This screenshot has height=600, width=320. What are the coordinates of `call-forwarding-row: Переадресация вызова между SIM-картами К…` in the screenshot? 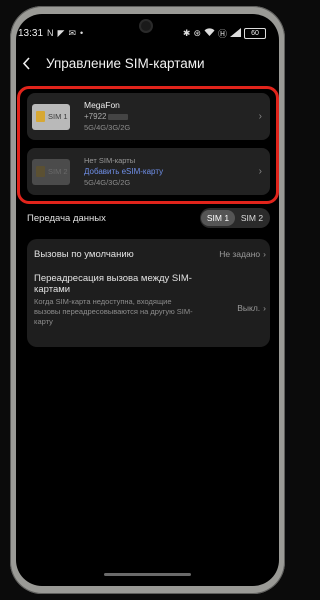 It's located at (150, 306).